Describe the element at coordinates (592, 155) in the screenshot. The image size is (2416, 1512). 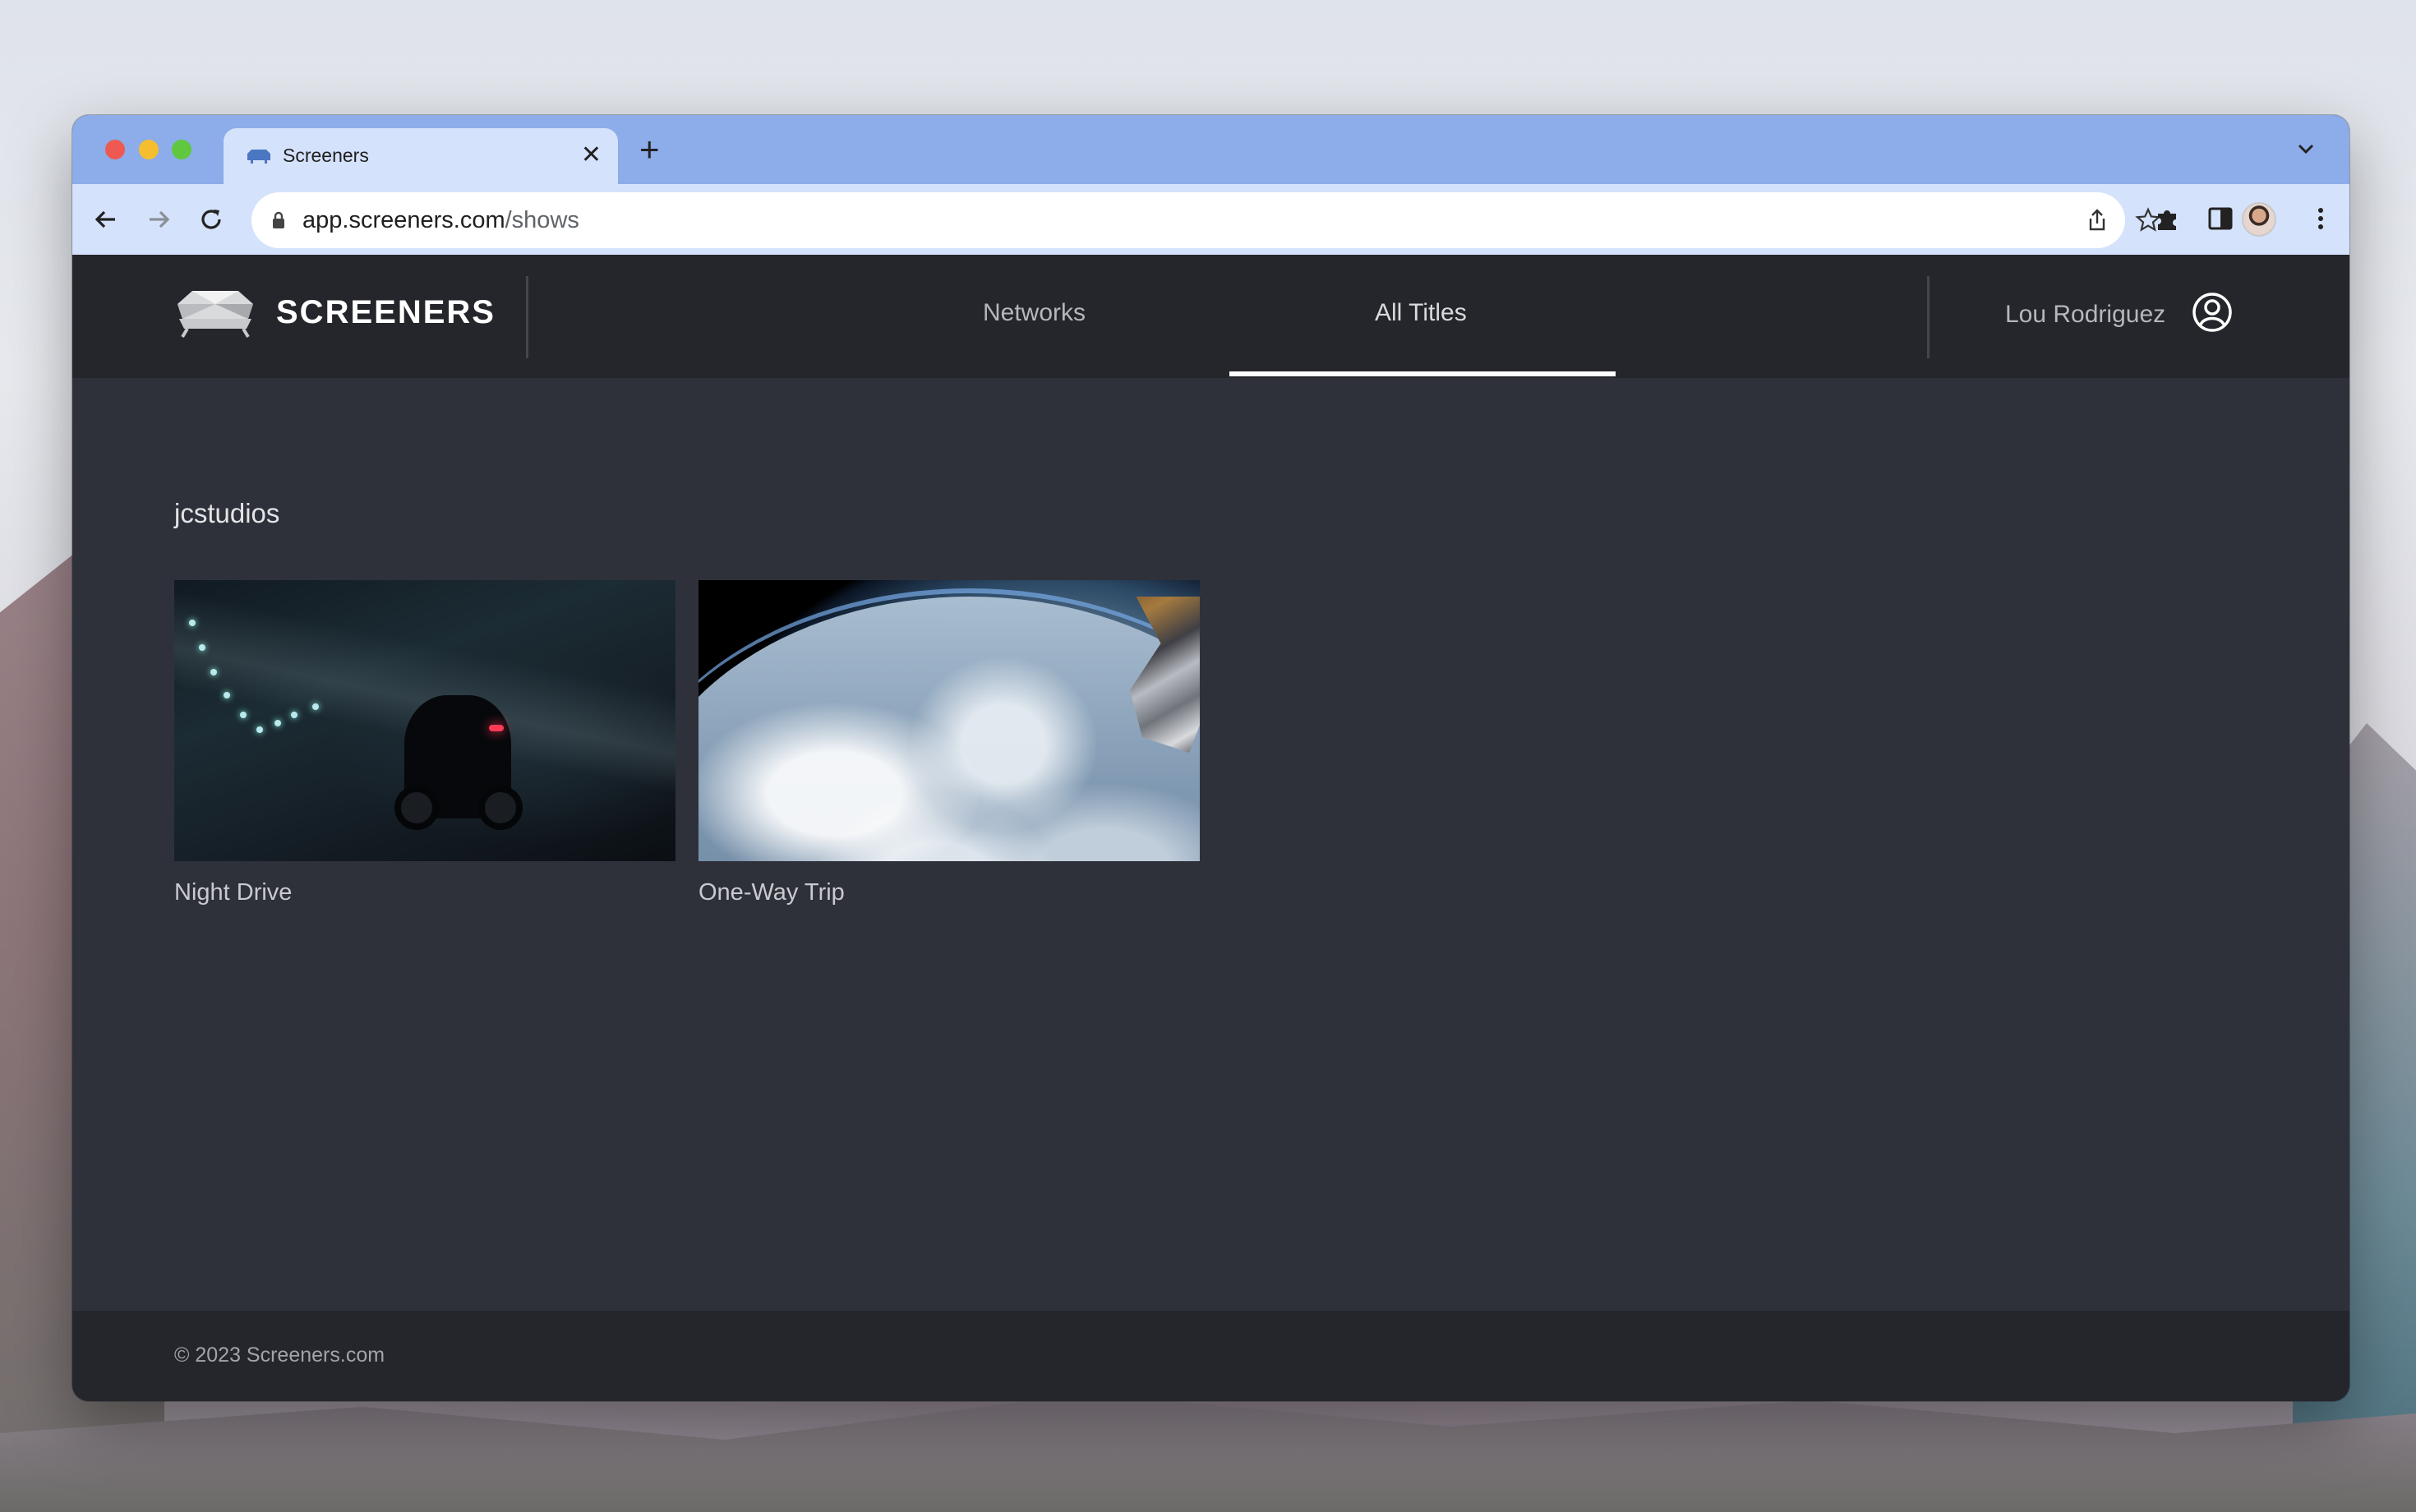
I see `close-tab-icon: ✕` at that location.